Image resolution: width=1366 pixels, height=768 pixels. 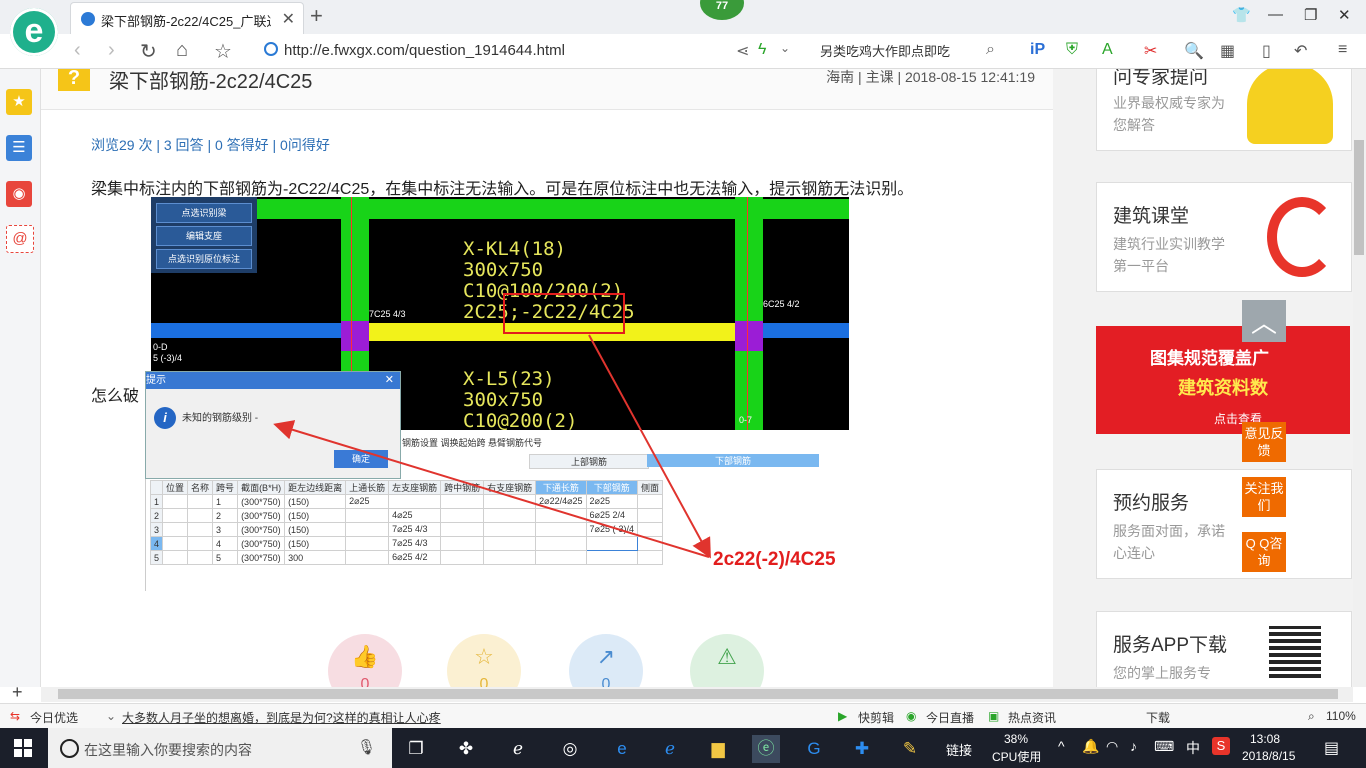 What do you see at coordinates (766, 749) in the screenshot?
I see `browser-taskbar-icon: ⓔ` at bounding box center [766, 749].